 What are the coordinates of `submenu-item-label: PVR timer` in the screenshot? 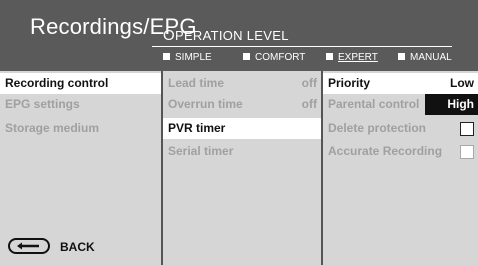 It's located at (197, 128).